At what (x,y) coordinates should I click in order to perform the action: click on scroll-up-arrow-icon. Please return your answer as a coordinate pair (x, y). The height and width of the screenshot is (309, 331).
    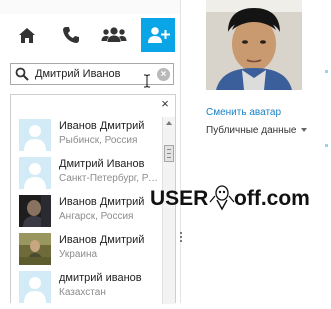
    Looking at the image, I should click on (169, 123).